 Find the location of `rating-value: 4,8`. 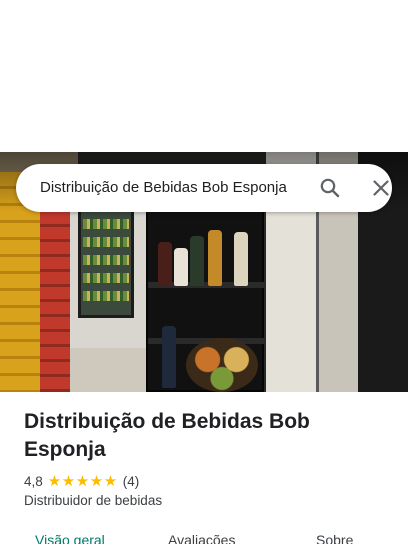

rating-value: 4,8 is located at coordinates (33, 481).